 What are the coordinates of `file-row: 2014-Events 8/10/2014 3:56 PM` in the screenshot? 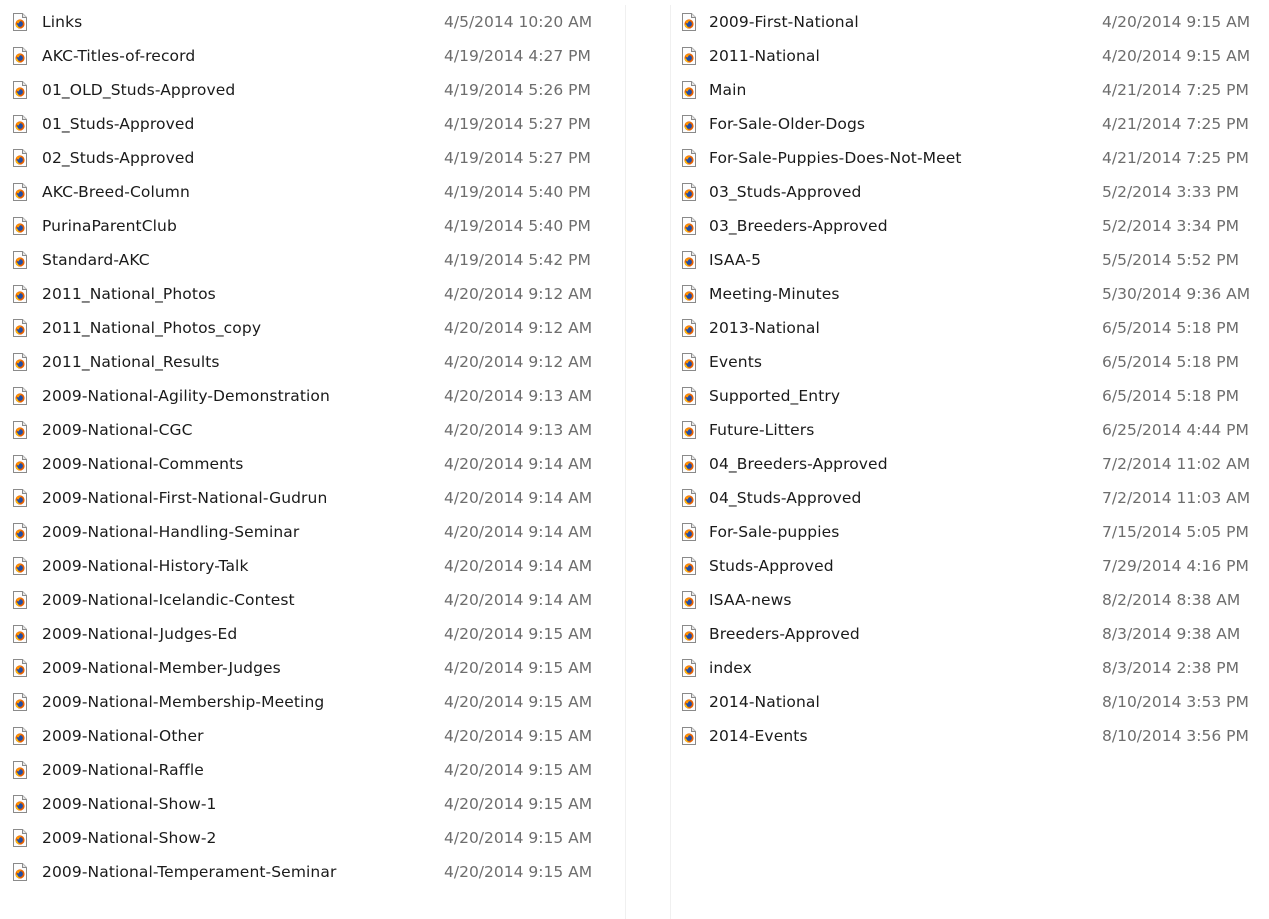 It's located at (970, 736).